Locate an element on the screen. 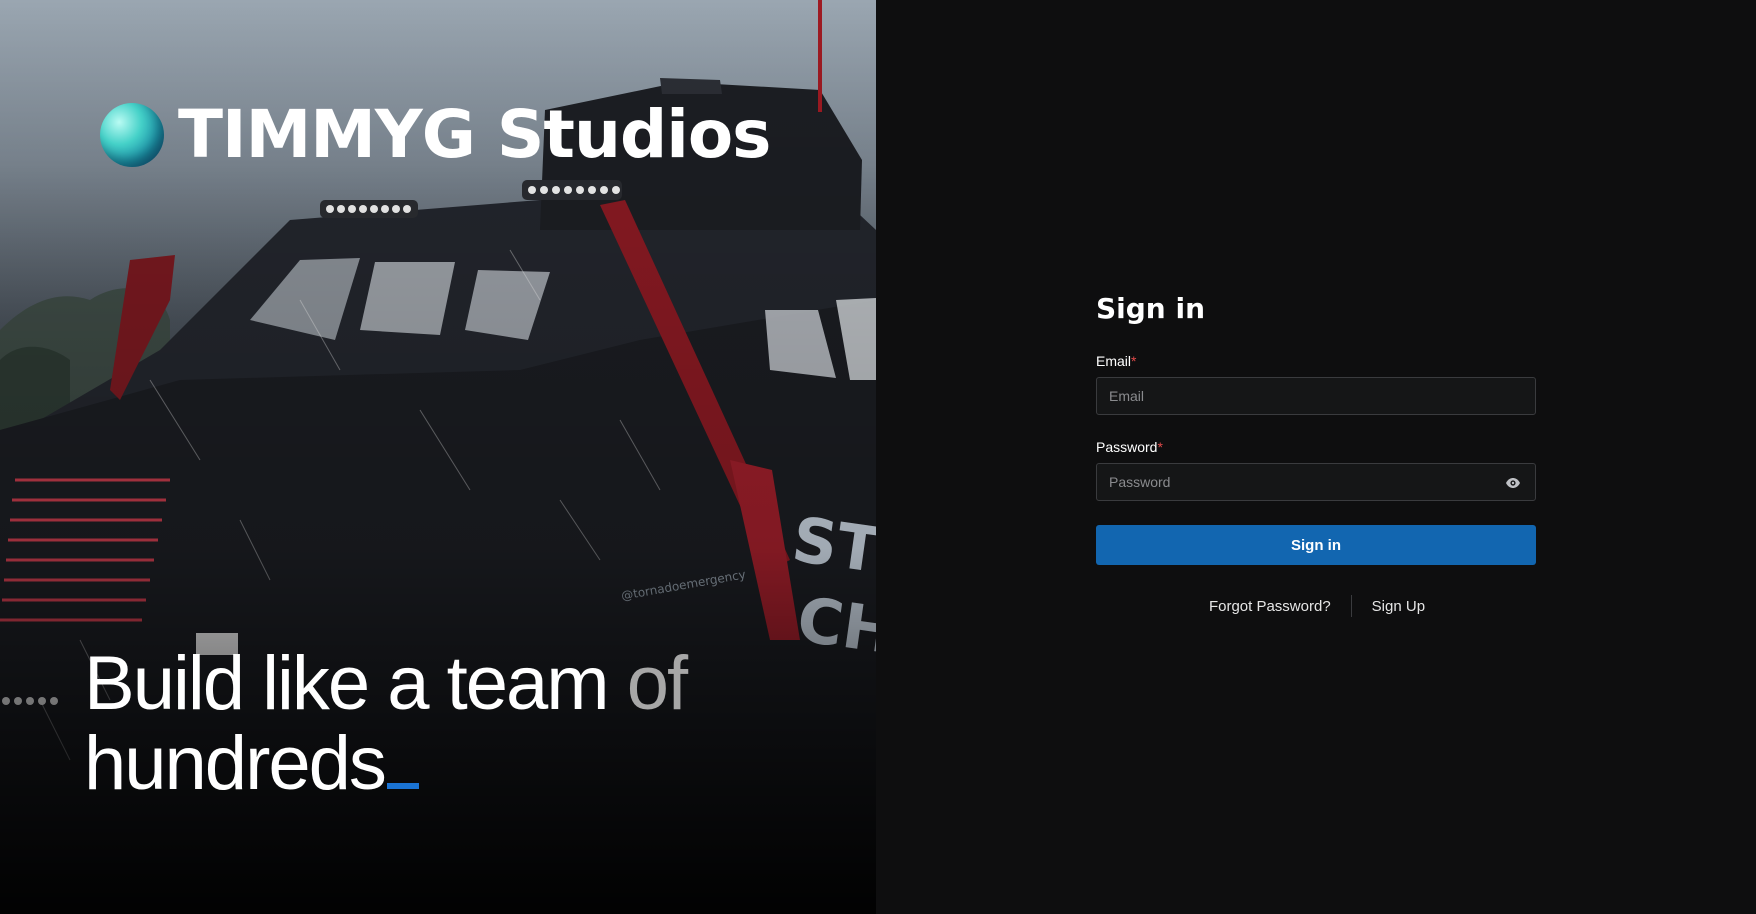  email-field-group: Email* is located at coordinates (1317, 384).